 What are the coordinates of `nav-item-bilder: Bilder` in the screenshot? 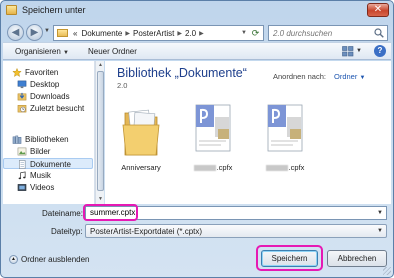 It's located at (48, 151).